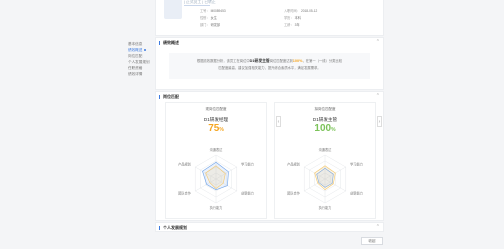 Image resolution: width=504 pixels, height=249 pixels. What do you see at coordinates (278, 121) in the screenshot?
I see `prev-arrow-button: ‹` at bounding box center [278, 121].